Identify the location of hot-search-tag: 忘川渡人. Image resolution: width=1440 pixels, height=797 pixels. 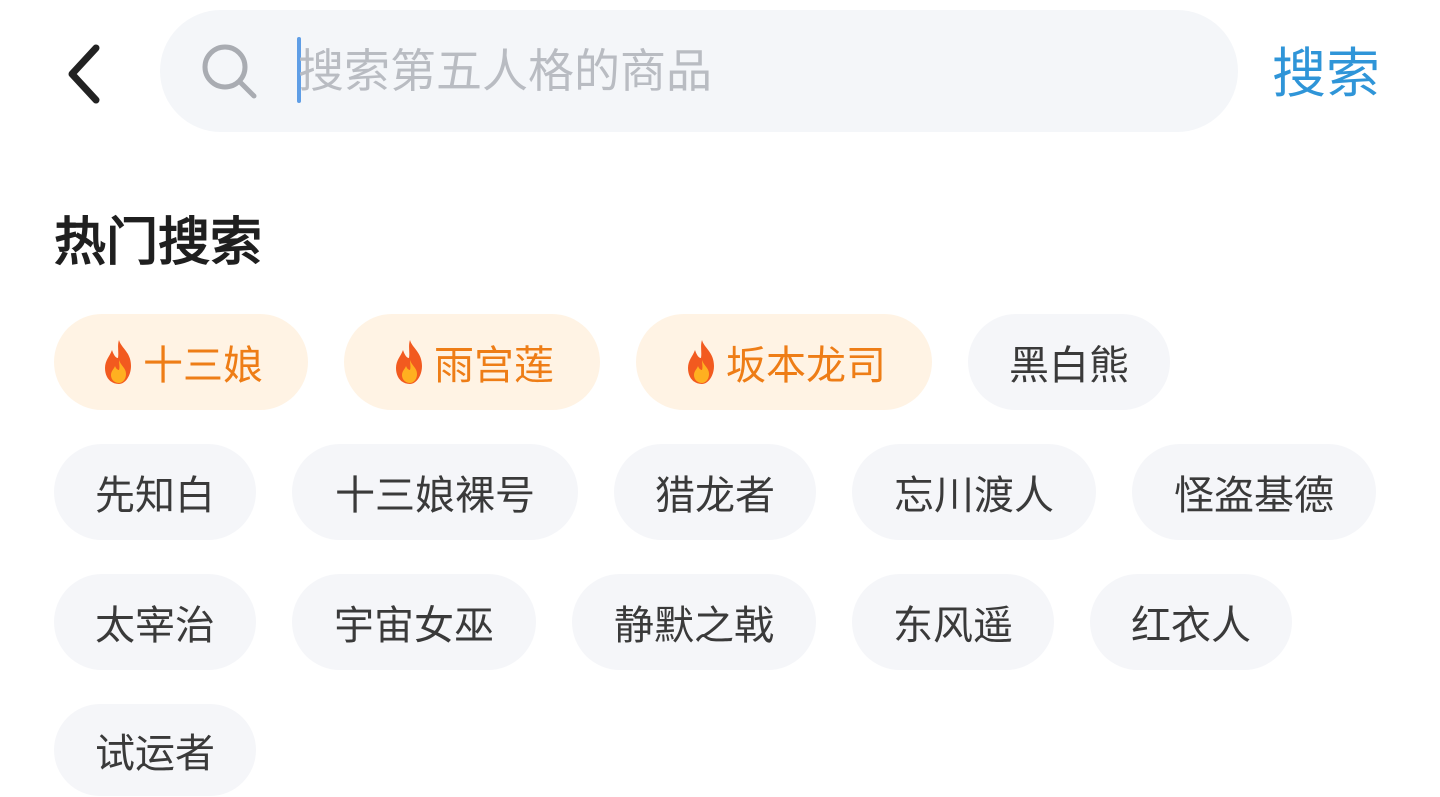
(974, 492).